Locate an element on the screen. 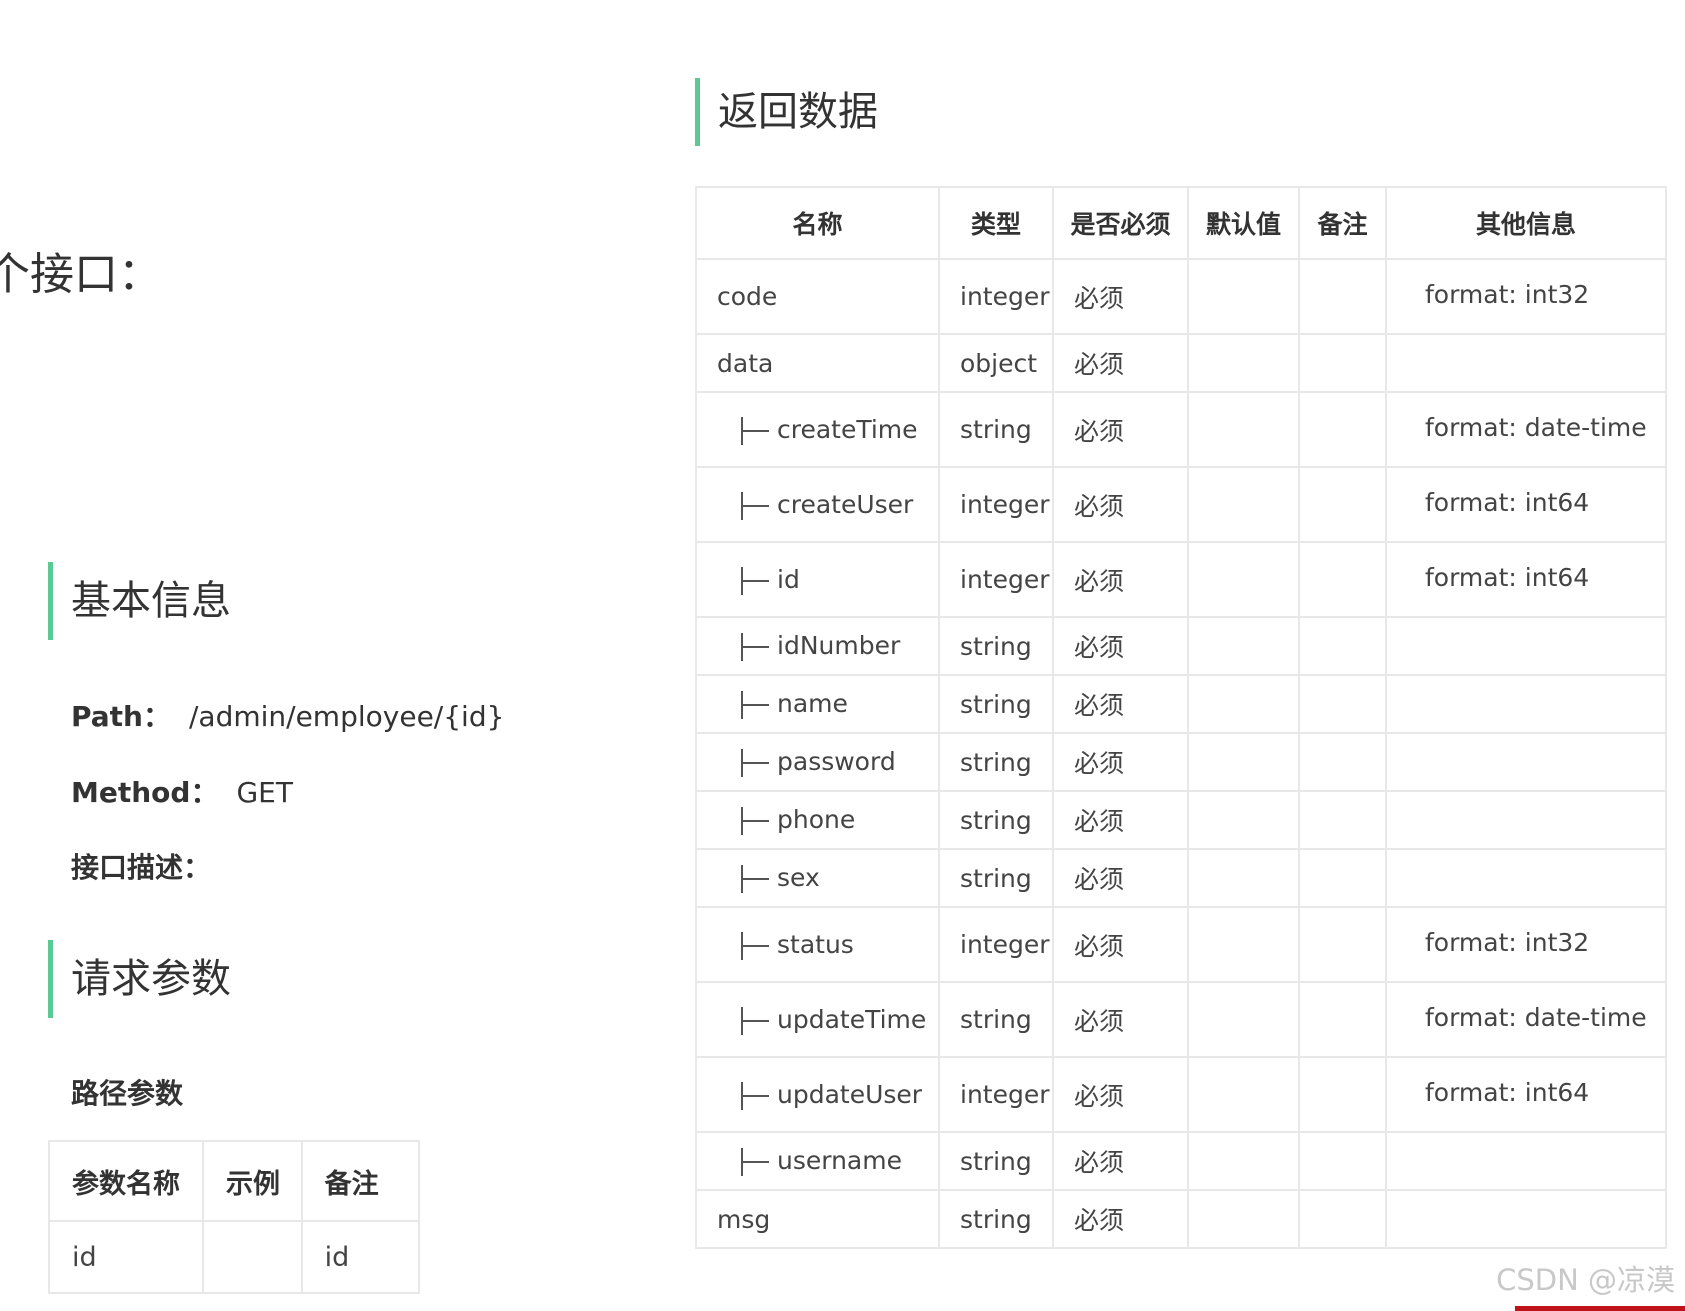 This screenshot has height=1311, width=1685. field-name-text: phone is located at coordinates (816, 819).